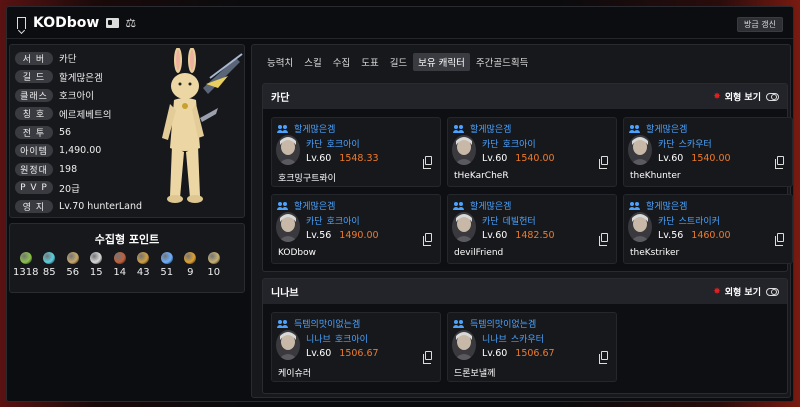  Describe the element at coordinates (26, 265) in the screenshot. I see `collection-item: 1318` at that location.